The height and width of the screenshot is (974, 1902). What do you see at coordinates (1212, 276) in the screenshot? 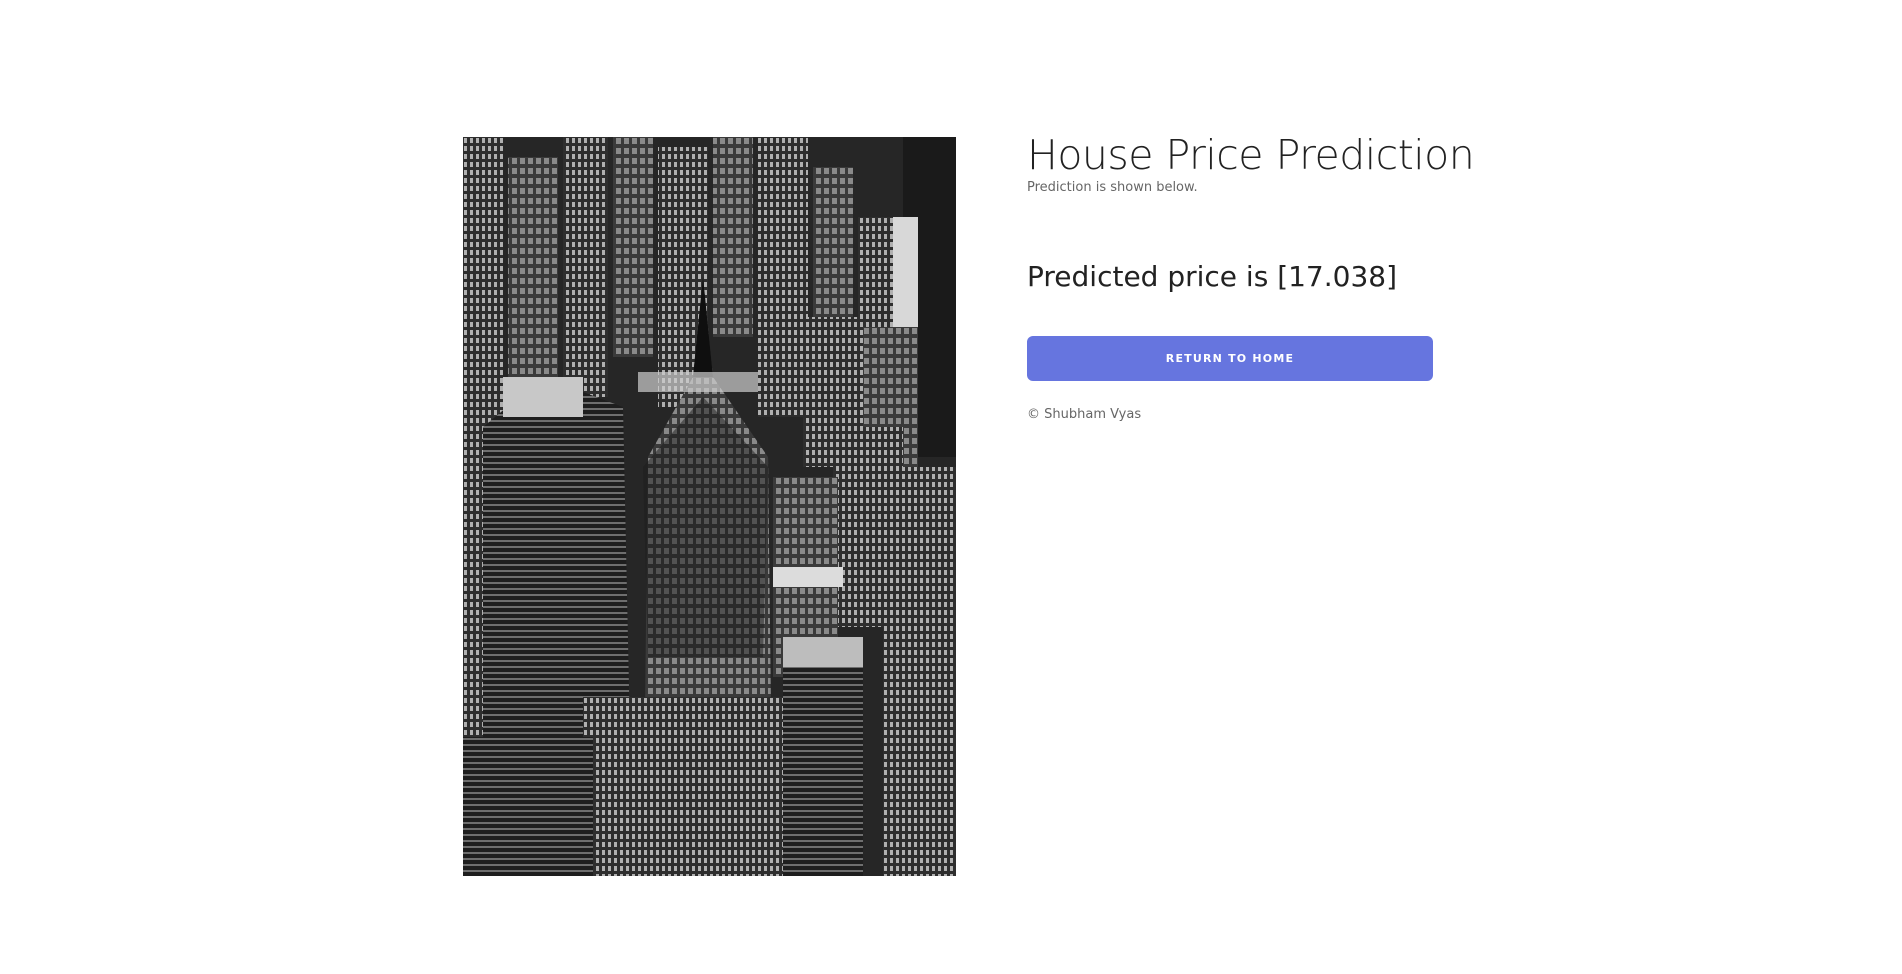
I see `prediction-result: Predicted price is [17.038]` at bounding box center [1212, 276].